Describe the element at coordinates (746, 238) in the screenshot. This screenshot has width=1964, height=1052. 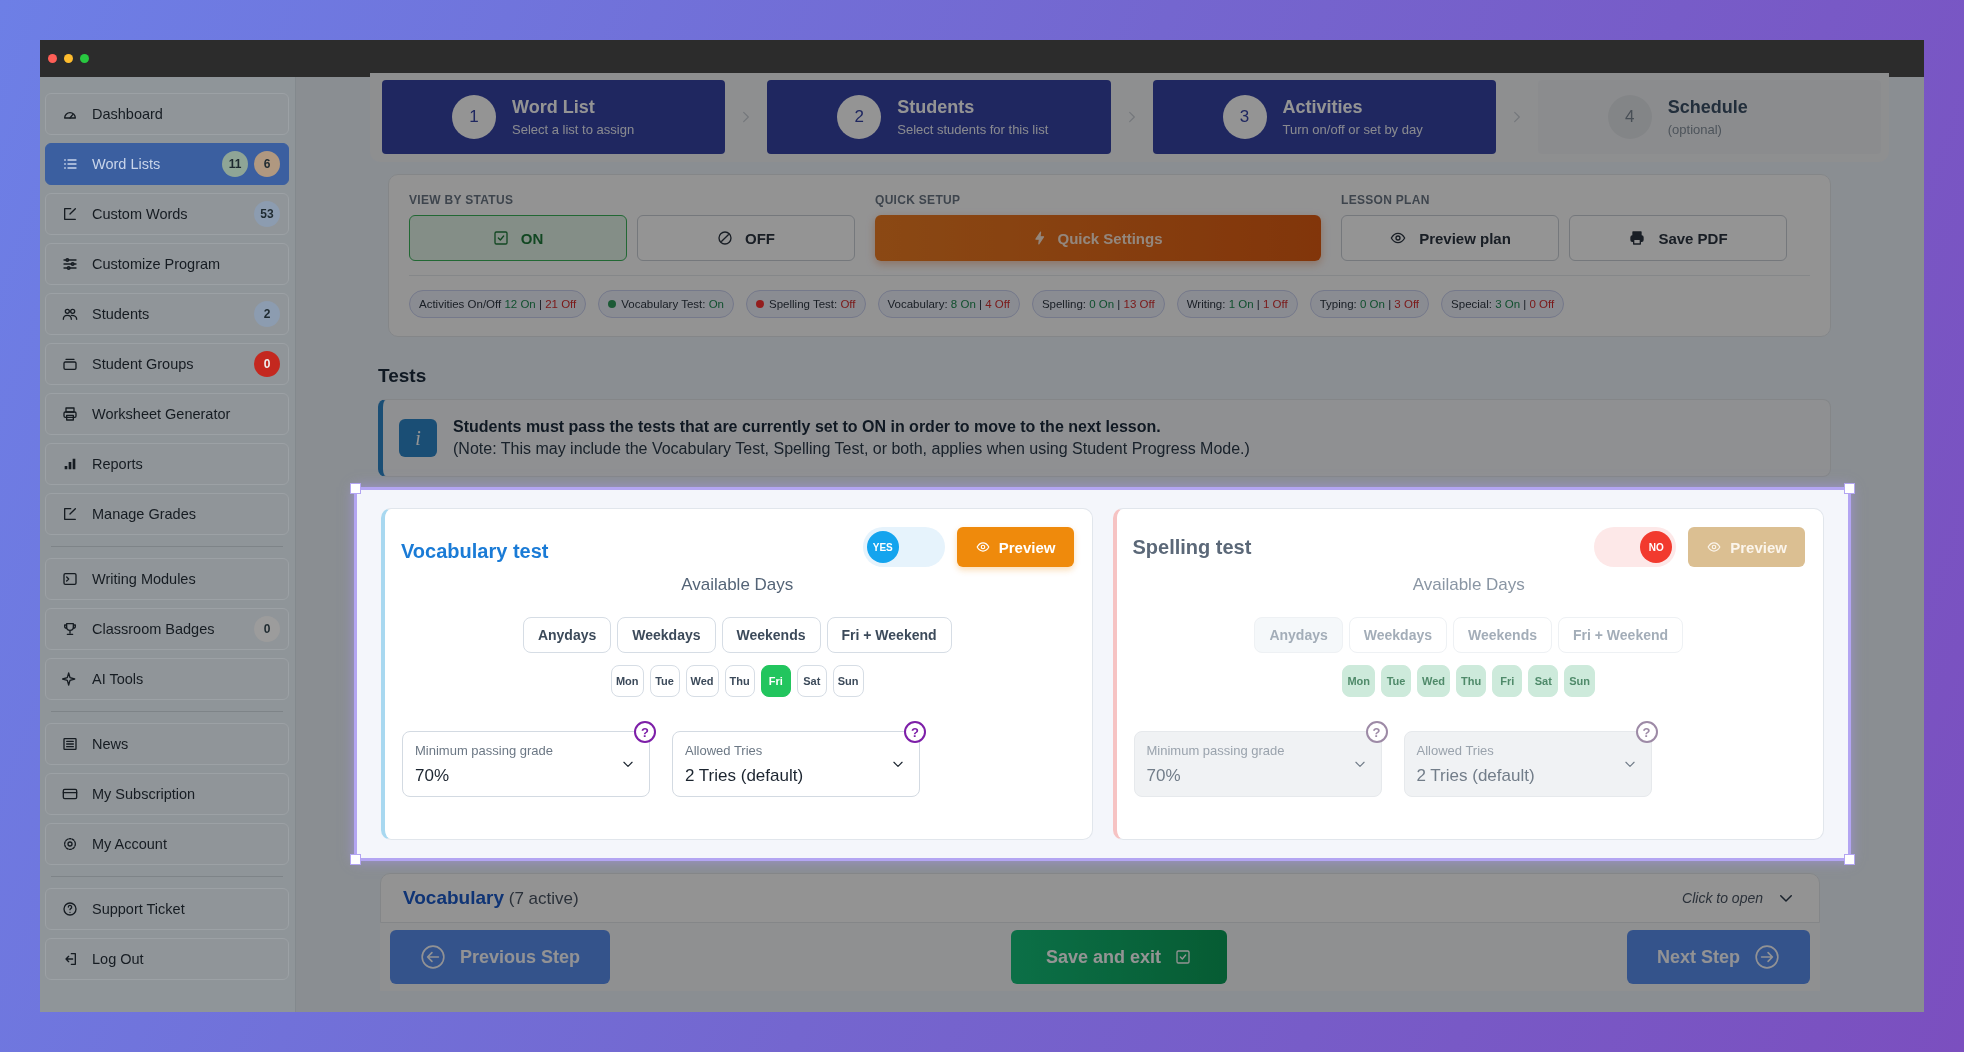
I see `status-filter-button: OFF` at that location.